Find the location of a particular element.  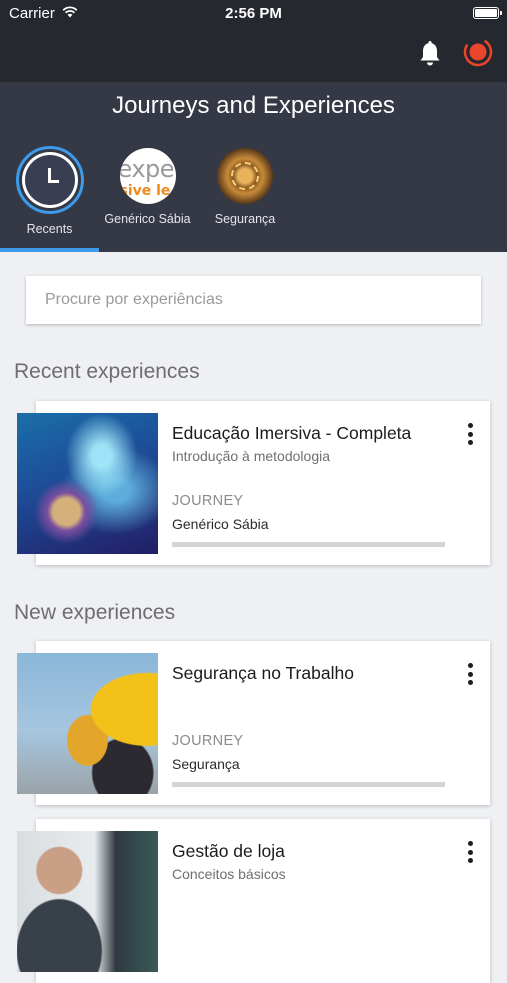

category-image: expe sive le is located at coordinates (147, 176).